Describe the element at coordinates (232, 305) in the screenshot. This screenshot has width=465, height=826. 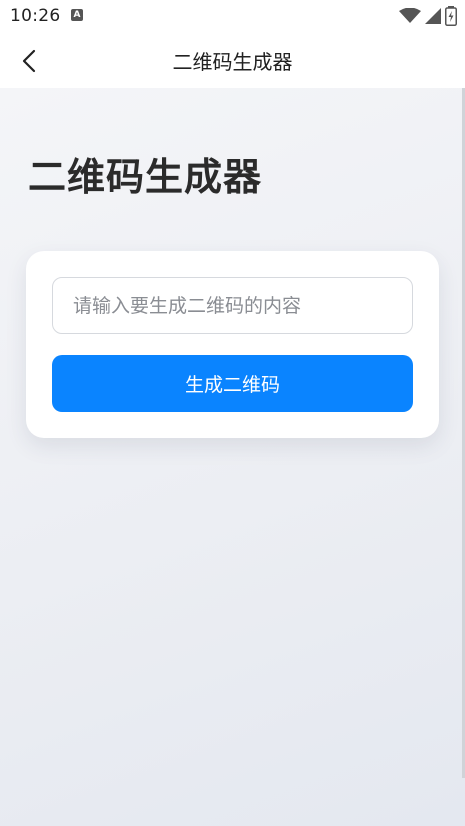
I see `qr-content-input` at that location.